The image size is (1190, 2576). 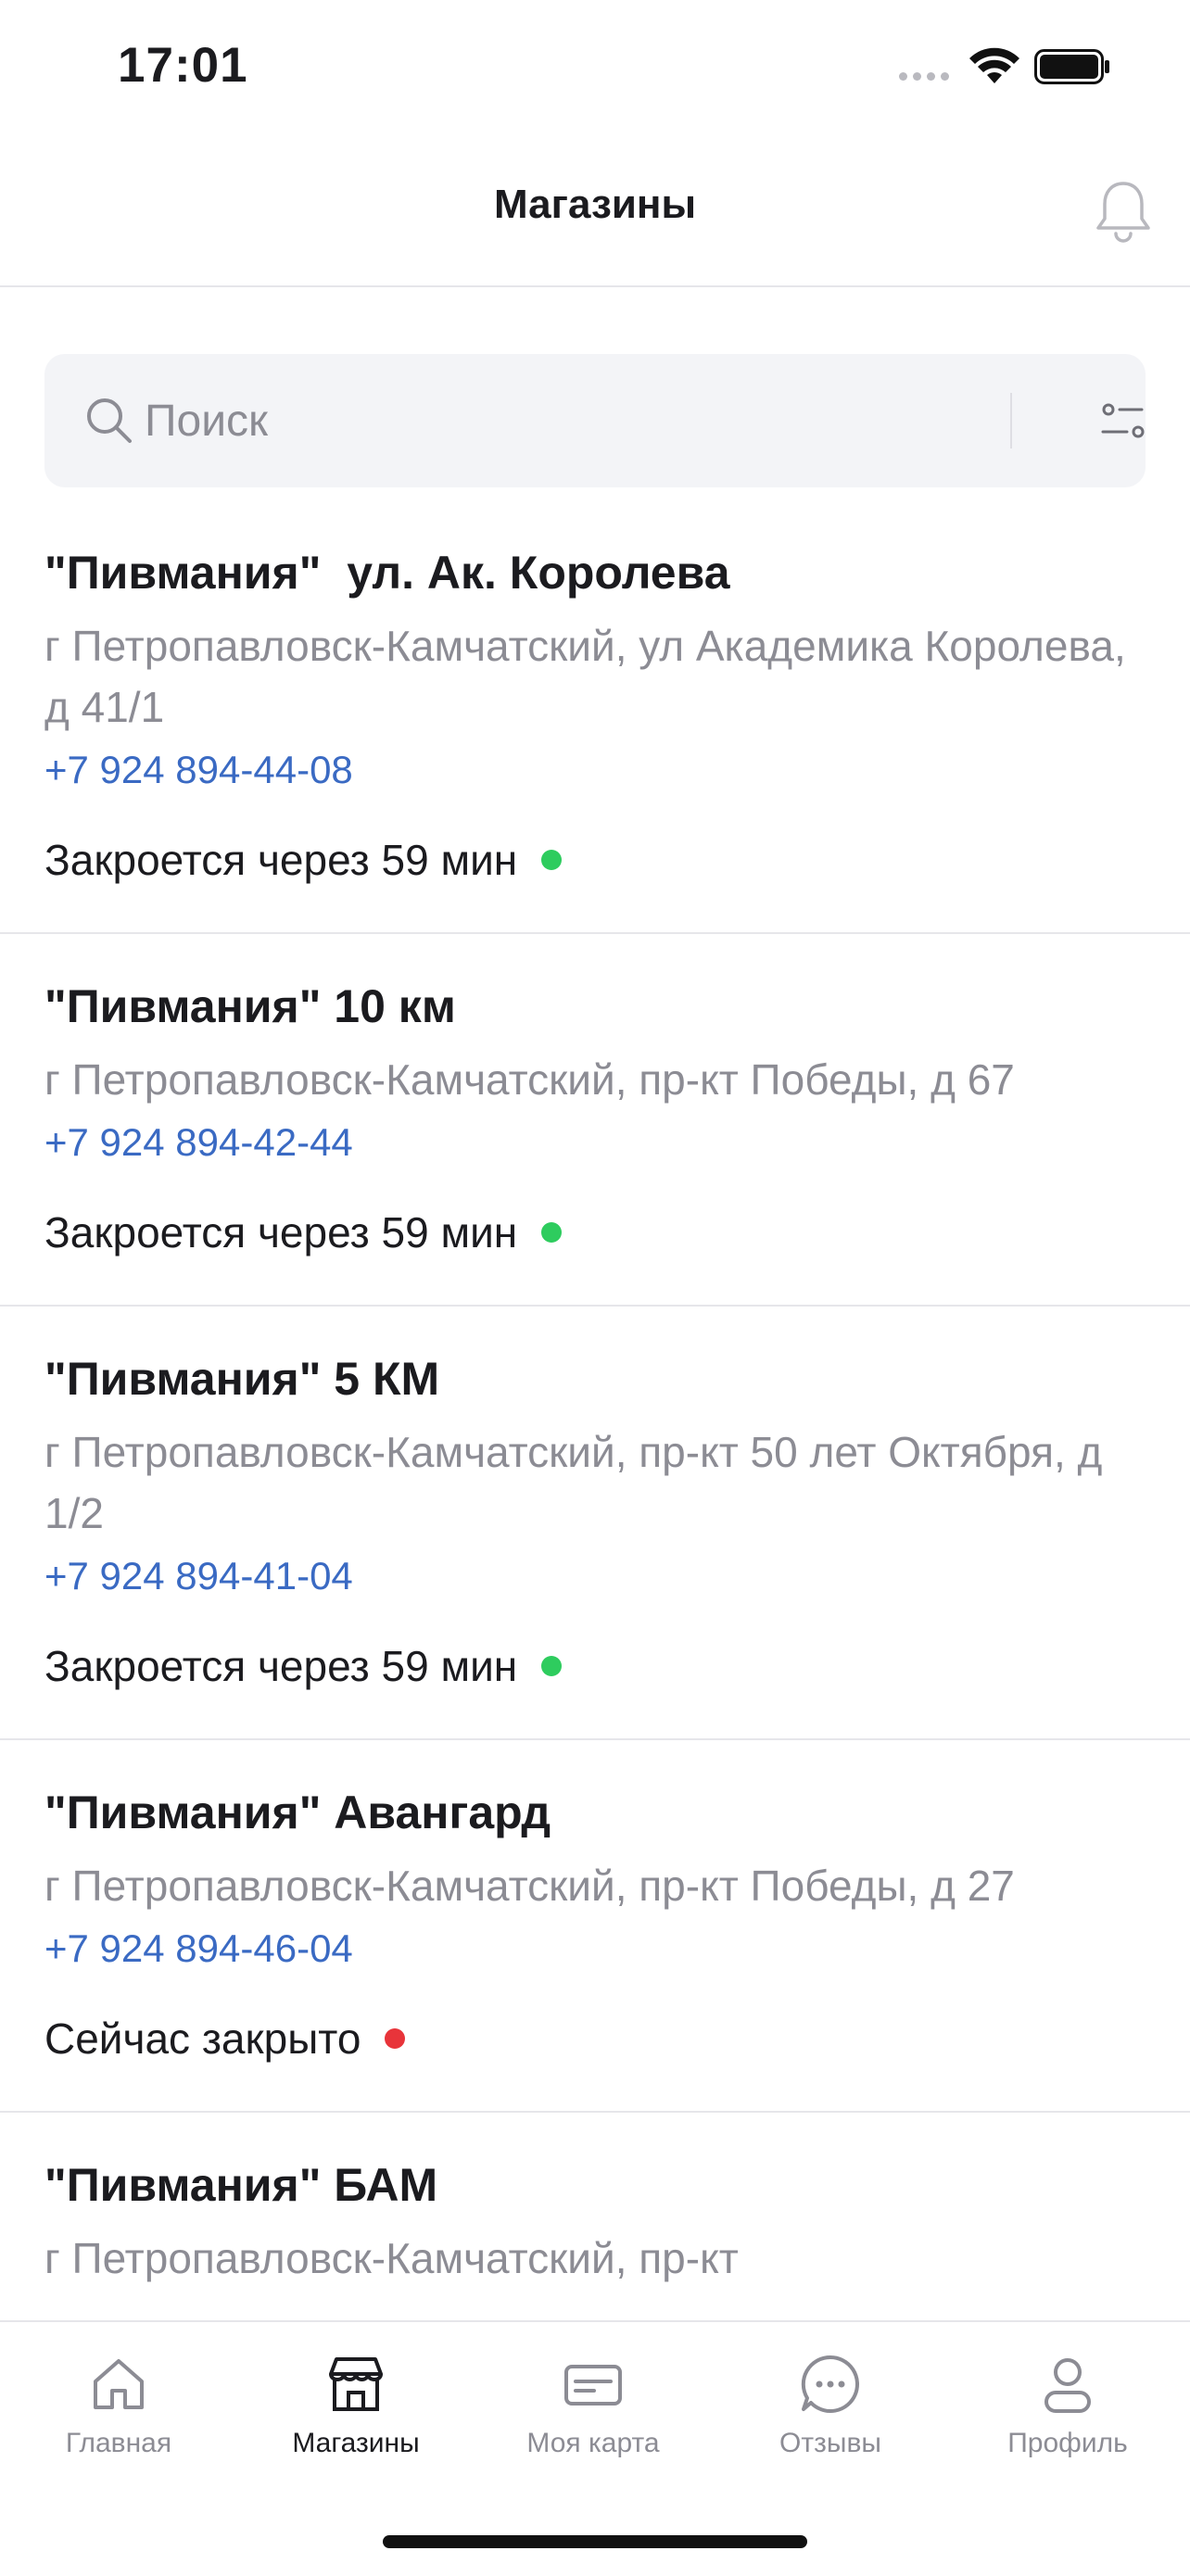 What do you see at coordinates (387, 573) in the screenshot?
I see `store-name: "Пивмания" ул. Ак. Королева` at bounding box center [387, 573].